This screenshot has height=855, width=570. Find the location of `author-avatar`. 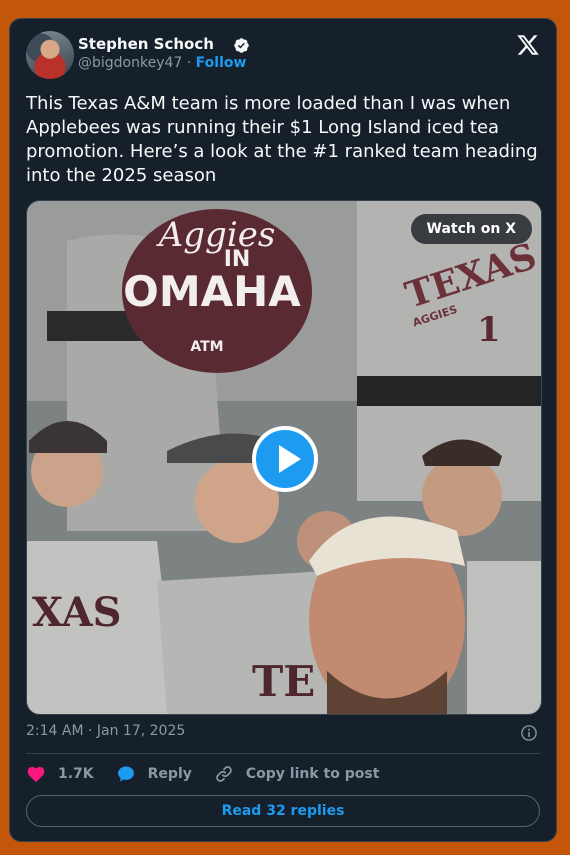

author-avatar is located at coordinates (50, 55).